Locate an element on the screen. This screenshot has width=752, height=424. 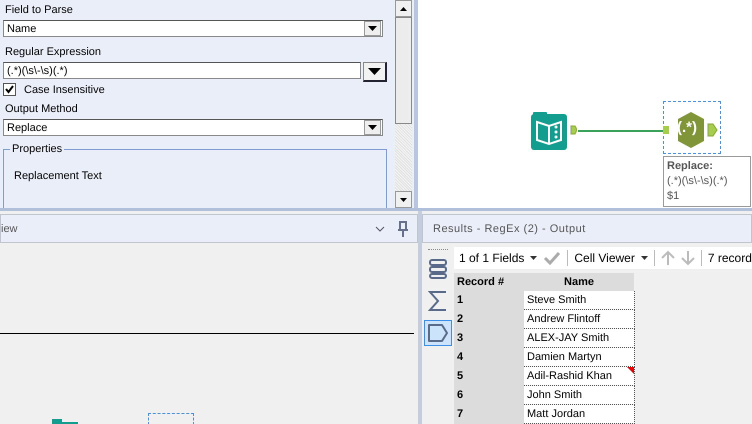
table-cell: Adil-Rashid Khan is located at coordinates (579, 376).